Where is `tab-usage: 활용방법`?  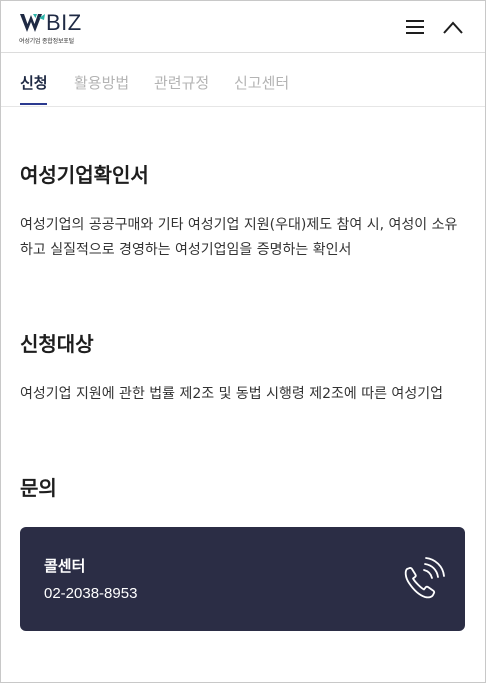 tab-usage: 활용방법 is located at coordinates (101, 82).